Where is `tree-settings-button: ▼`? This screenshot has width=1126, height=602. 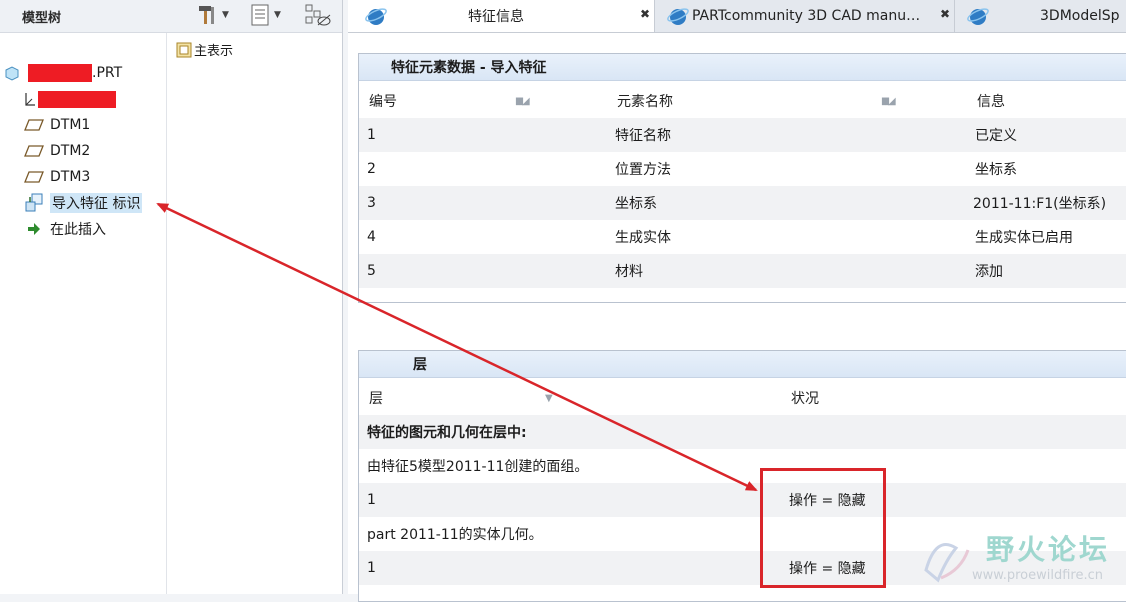 tree-settings-button: ▼ is located at coordinates (212, 15).